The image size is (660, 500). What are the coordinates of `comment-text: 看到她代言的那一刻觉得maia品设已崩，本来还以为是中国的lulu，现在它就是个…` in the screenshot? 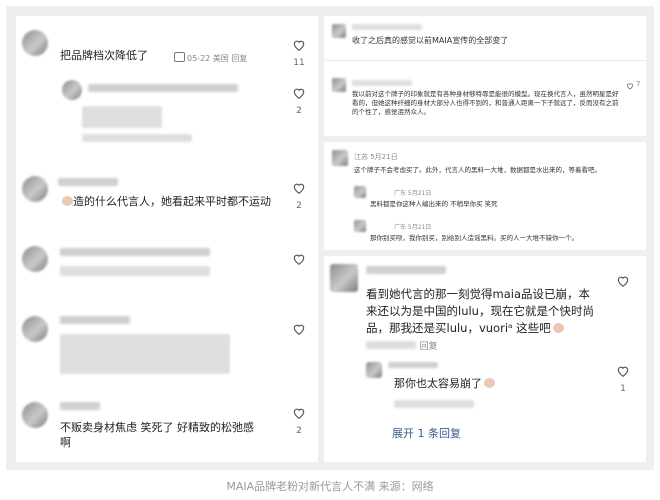 It's located at (481, 321).